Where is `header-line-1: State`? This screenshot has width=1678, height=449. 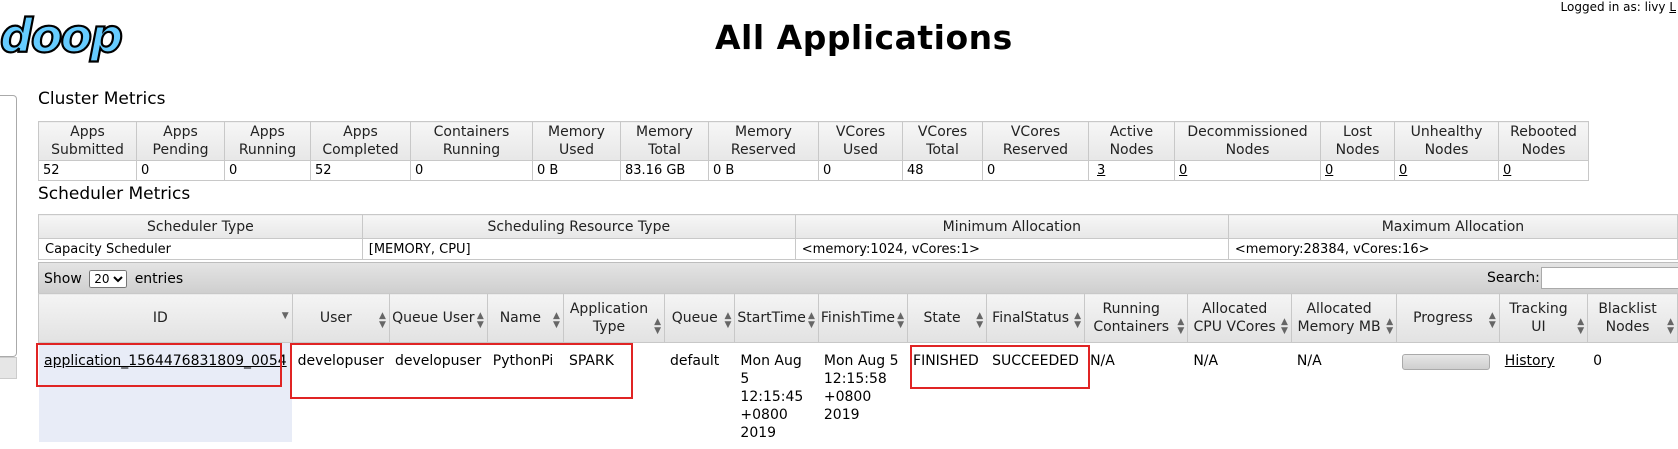
header-line-1: State is located at coordinates (942, 318).